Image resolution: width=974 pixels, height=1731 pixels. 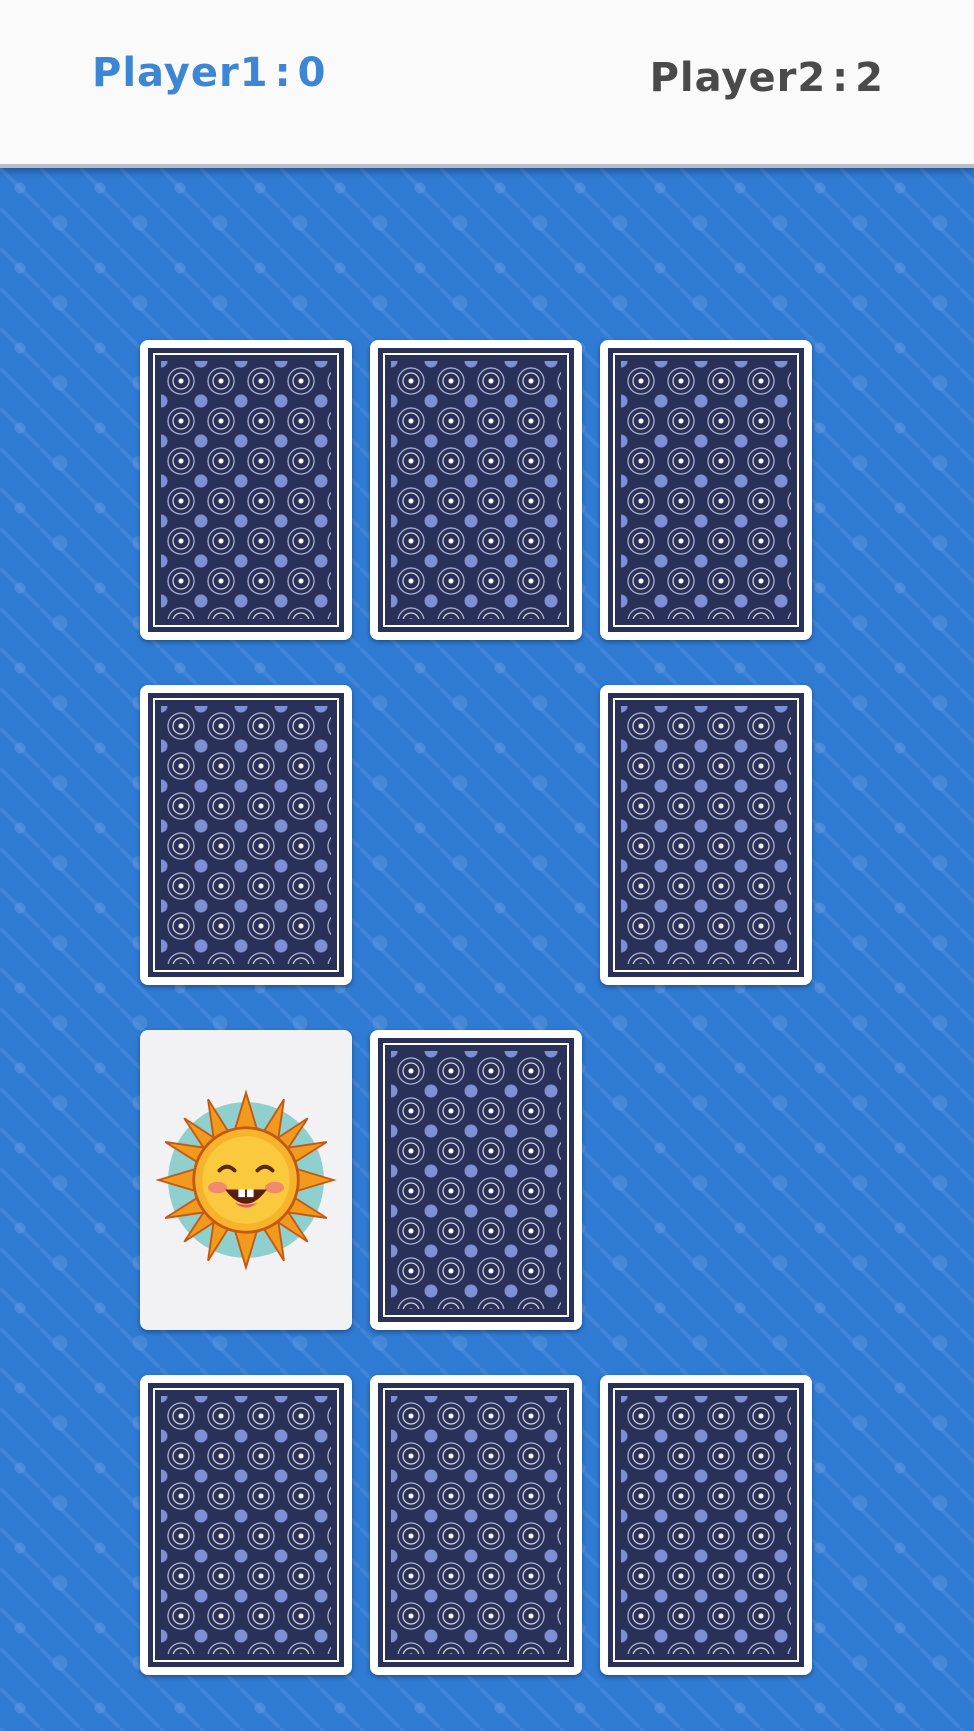 I want to click on player1-score-value: 0, so click(x=312, y=73).